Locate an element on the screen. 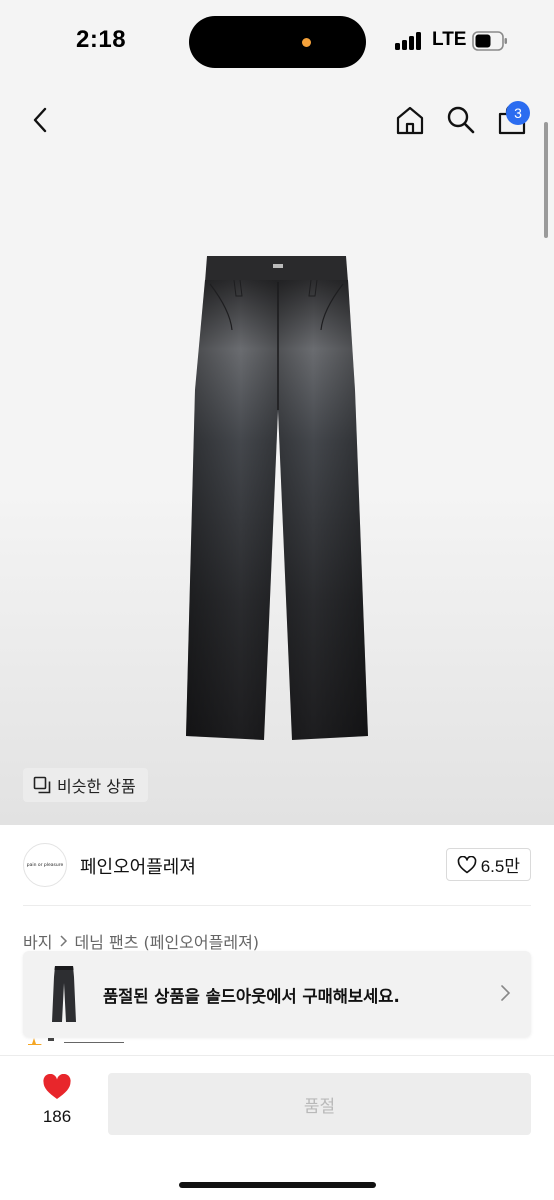  search-button is located at coordinates (461, 120).